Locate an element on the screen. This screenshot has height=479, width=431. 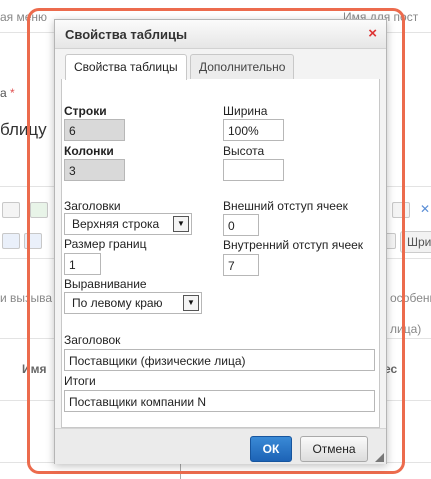
cell-padding-field: 7 is located at coordinates (241, 265).